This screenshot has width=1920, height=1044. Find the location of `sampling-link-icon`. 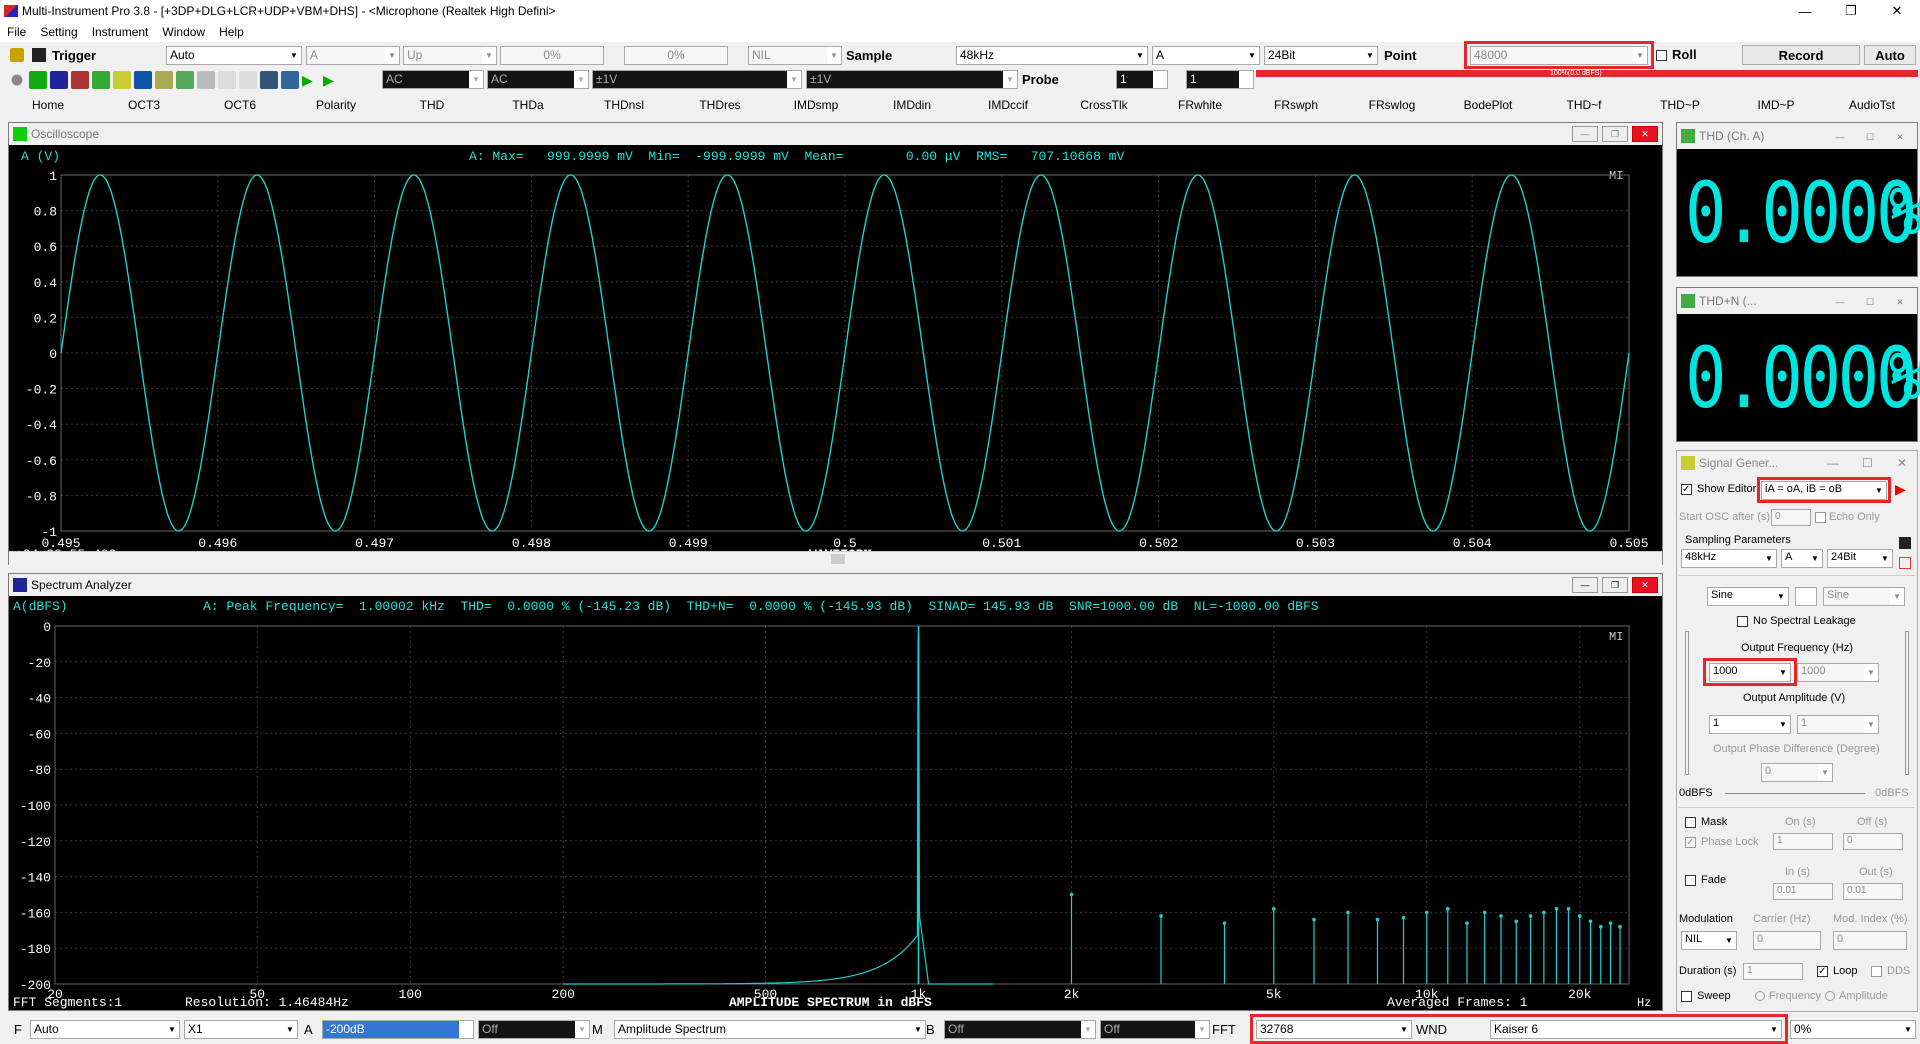

sampling-link-icon is located at coordinates (1905, 563).